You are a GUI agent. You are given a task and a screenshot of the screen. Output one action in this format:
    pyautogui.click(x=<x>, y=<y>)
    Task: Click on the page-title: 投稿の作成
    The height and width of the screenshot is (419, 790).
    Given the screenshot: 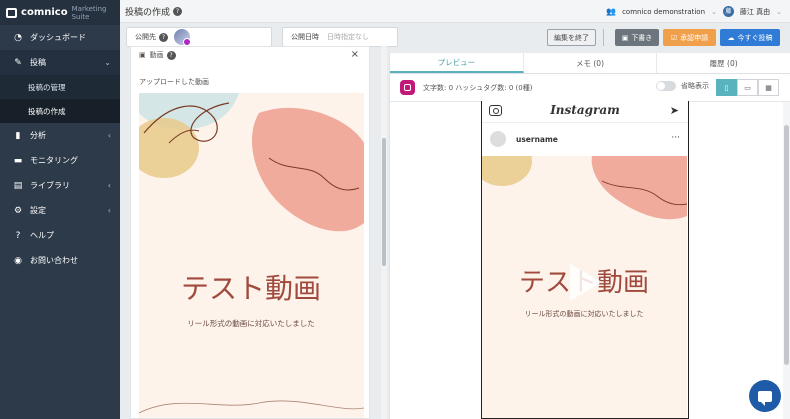 What is the action you would take?
    pyautogui.click(x=148, y=12)
    